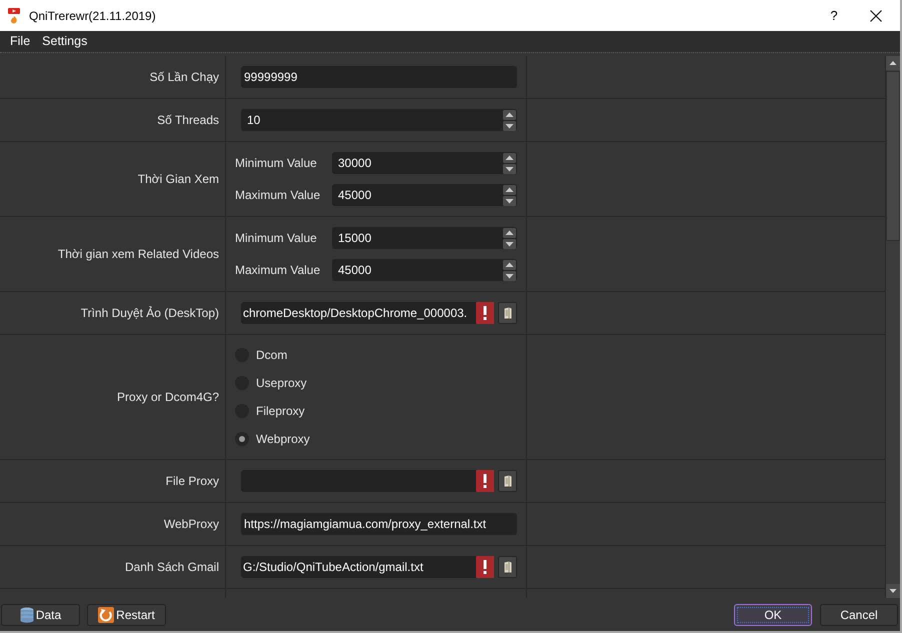 This screenshot has height=633, width=902. Describe the element at coordinates (892, 327) in the screenshot. I see `scrollbar` at that location.